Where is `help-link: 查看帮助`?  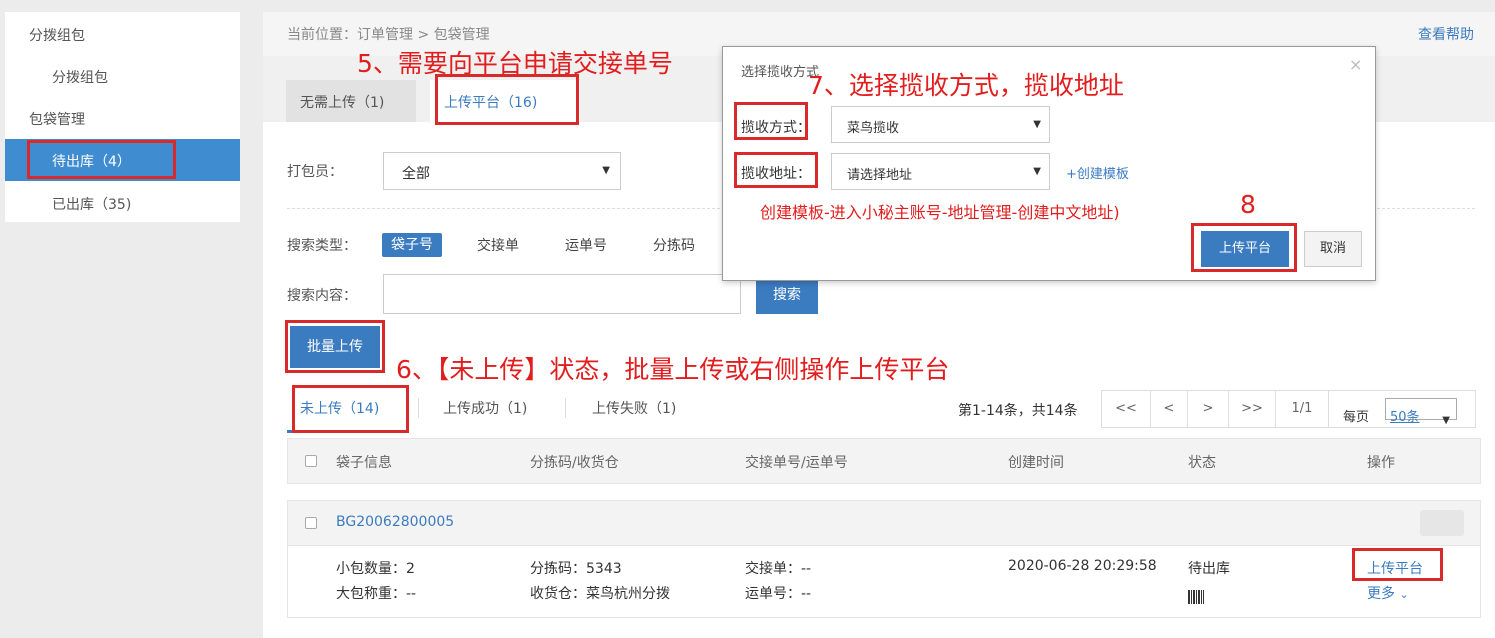 help-link: 查看帮助 is located at coordinates (1446, 34).